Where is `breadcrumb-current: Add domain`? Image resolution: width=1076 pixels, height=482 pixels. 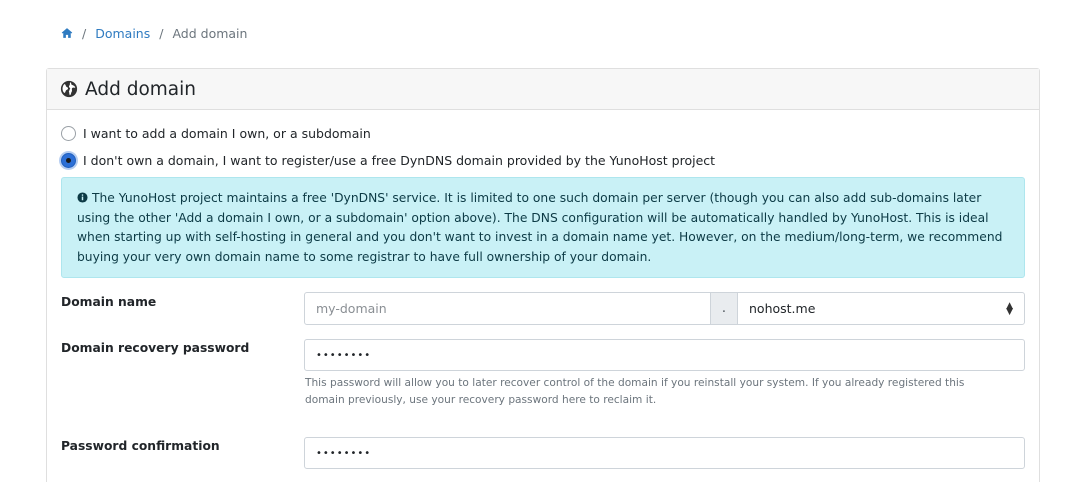 breadcrumb-current: Add domain is located at coordinates (210, 33).